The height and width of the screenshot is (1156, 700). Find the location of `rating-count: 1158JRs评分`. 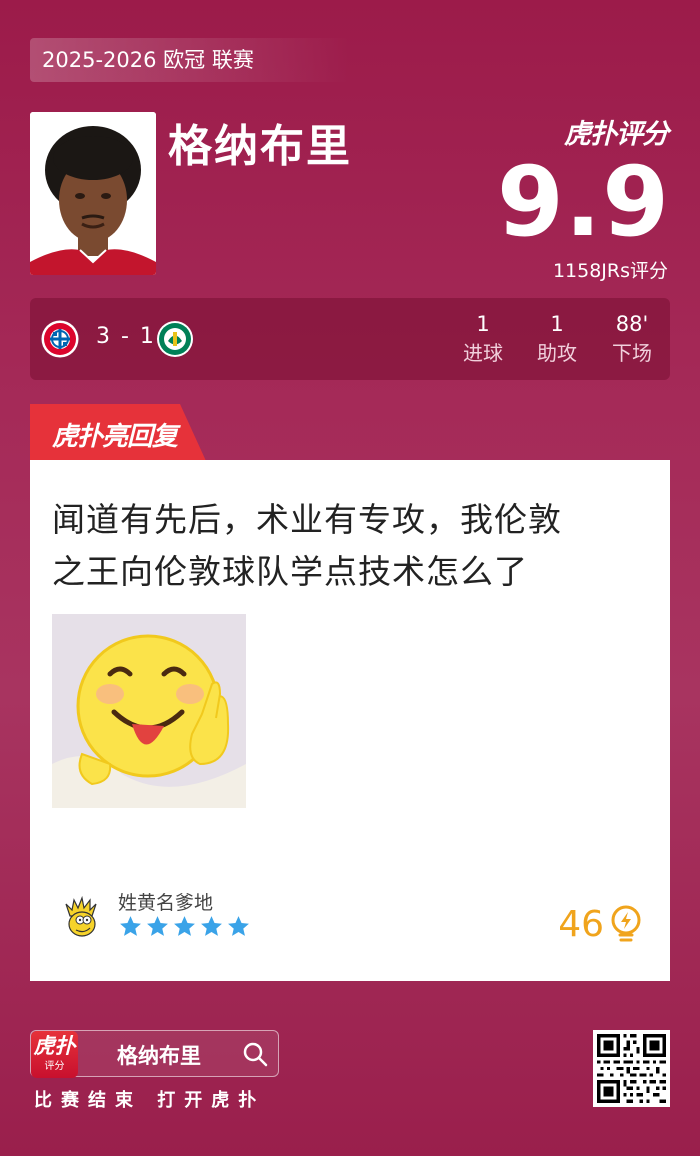

rating-count: 1158JRs评分 is located at coordinates (610, 271).